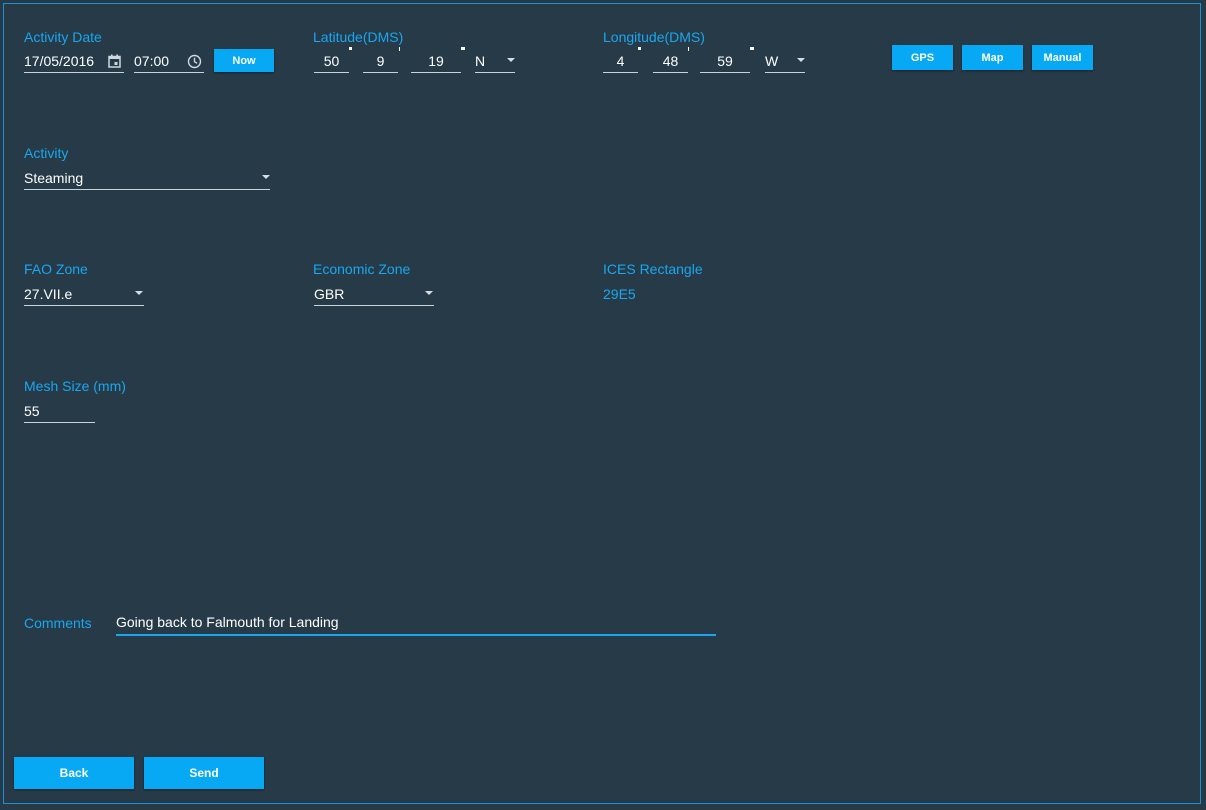 This screenshot has height=810, width=1206. I want to click on activity-value: Steaming, so click(54, 178).